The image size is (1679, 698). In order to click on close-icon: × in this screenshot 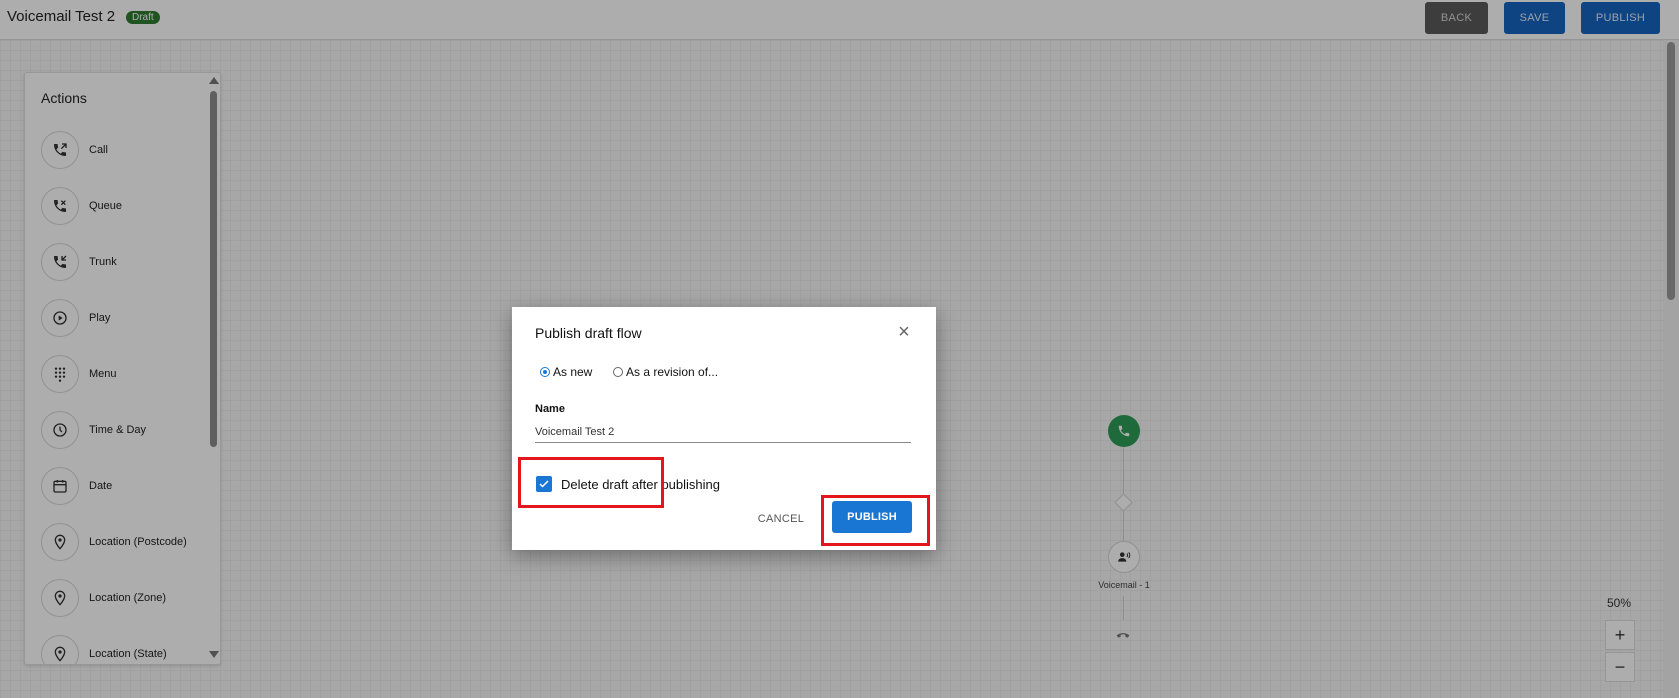, I will do `click(904, 332)`.